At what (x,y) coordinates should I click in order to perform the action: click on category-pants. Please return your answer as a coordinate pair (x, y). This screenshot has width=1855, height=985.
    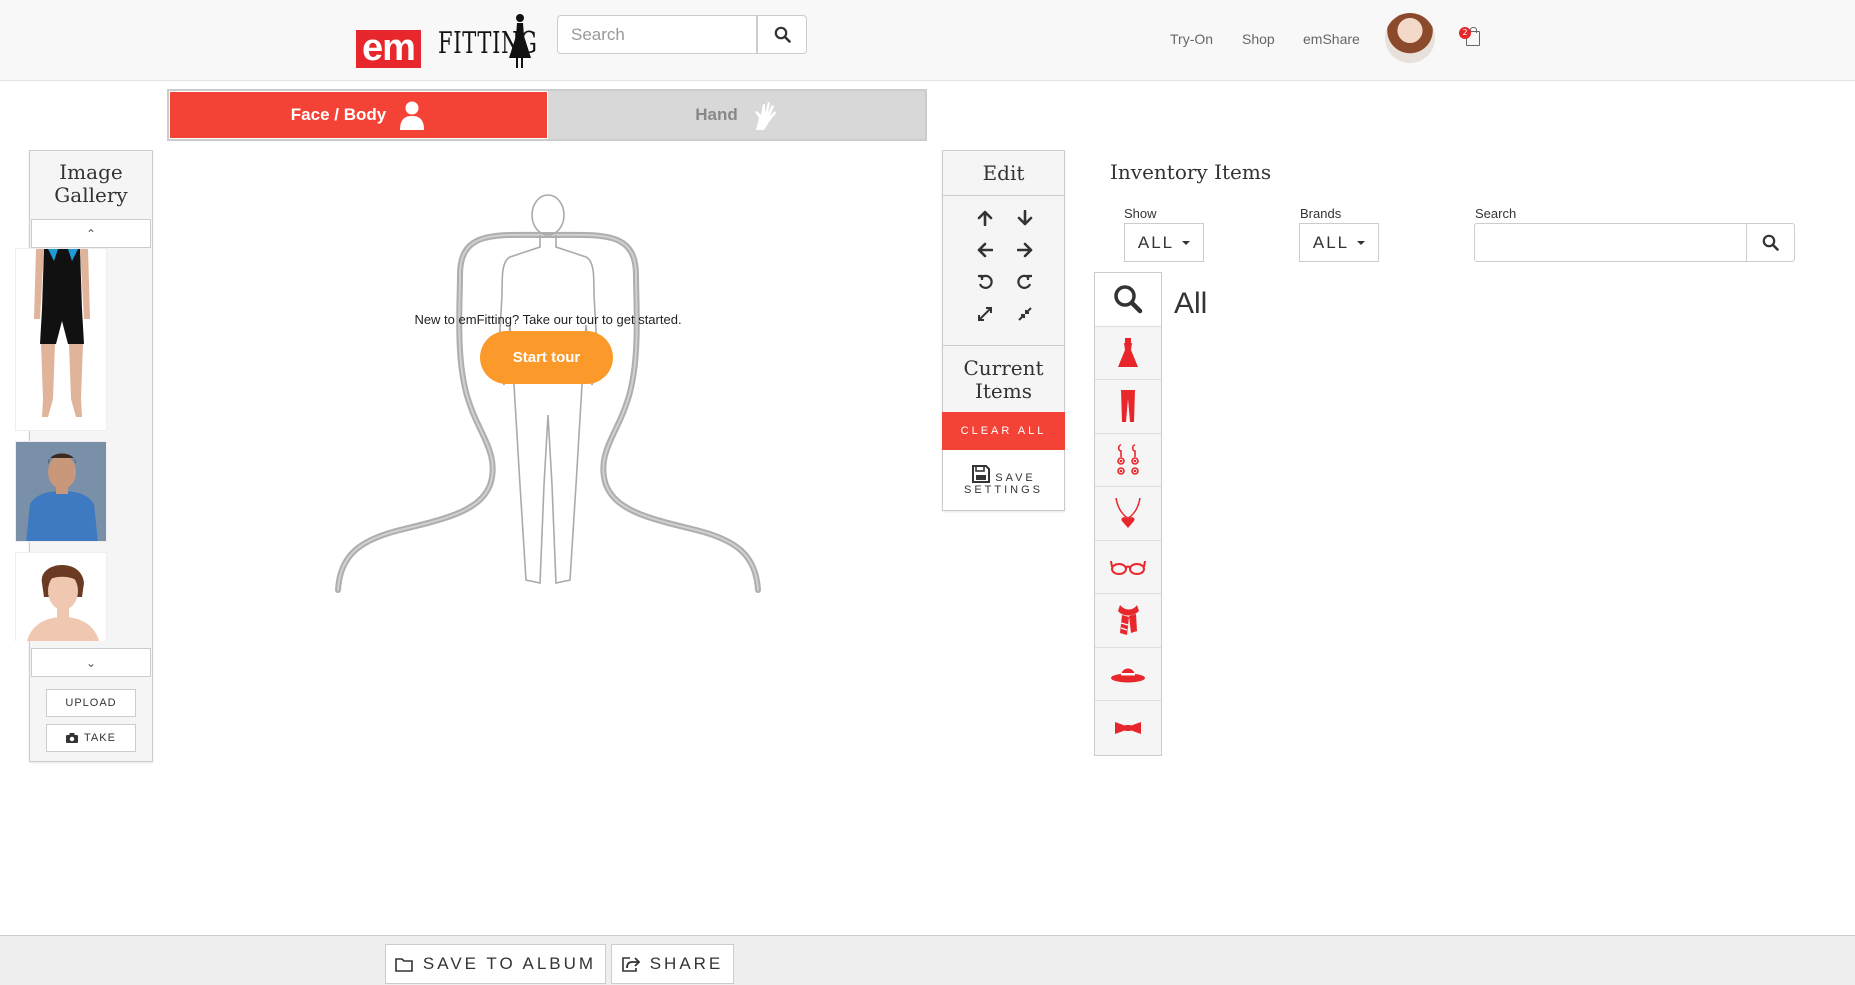
    Looking at the image, I should click on (1128, 407).